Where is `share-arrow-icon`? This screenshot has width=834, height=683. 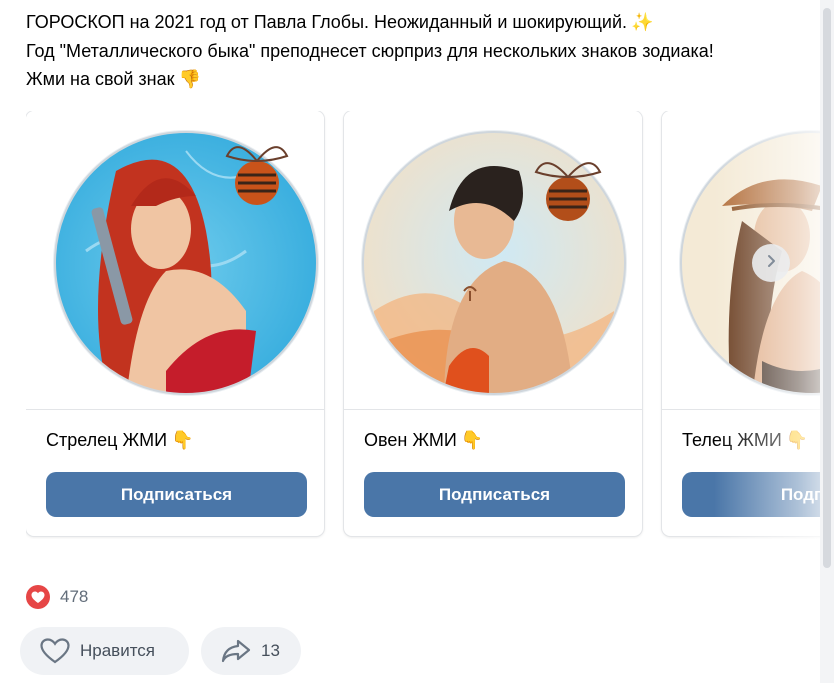
share-arrow-icon is located at coordinates (236, 651).